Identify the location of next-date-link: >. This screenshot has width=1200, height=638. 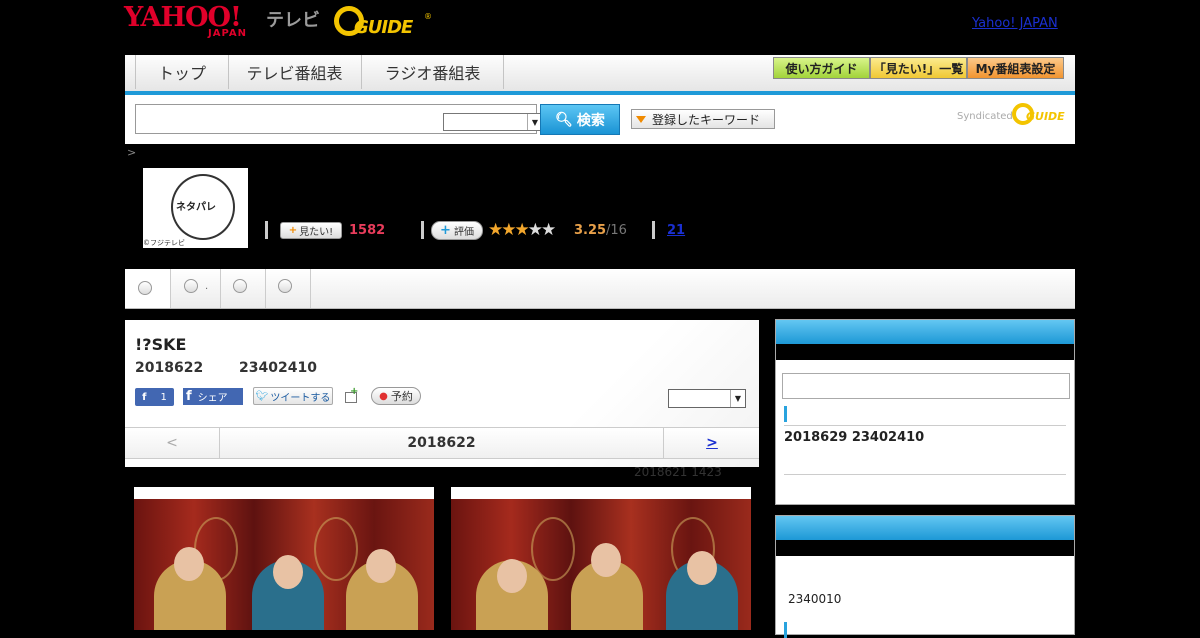
(711, 443).